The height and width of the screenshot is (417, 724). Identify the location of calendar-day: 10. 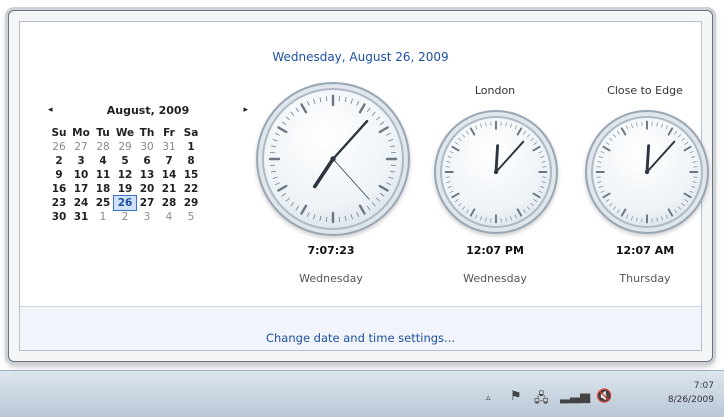
(81, 175).